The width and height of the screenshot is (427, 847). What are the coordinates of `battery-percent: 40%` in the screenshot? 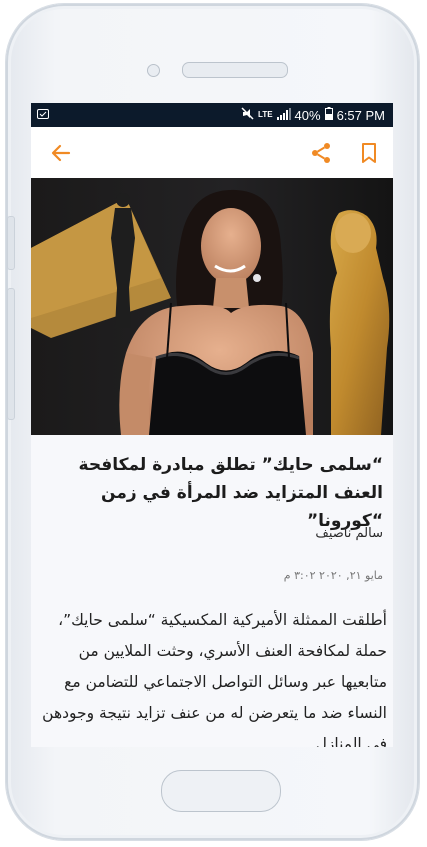 It's located at (307, 115).